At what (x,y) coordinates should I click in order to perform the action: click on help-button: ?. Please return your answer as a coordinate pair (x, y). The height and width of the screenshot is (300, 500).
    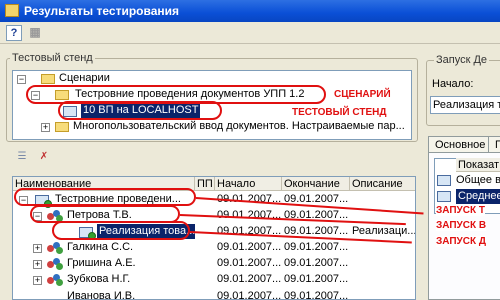
    Looking at the image, I should click on (14, 33).